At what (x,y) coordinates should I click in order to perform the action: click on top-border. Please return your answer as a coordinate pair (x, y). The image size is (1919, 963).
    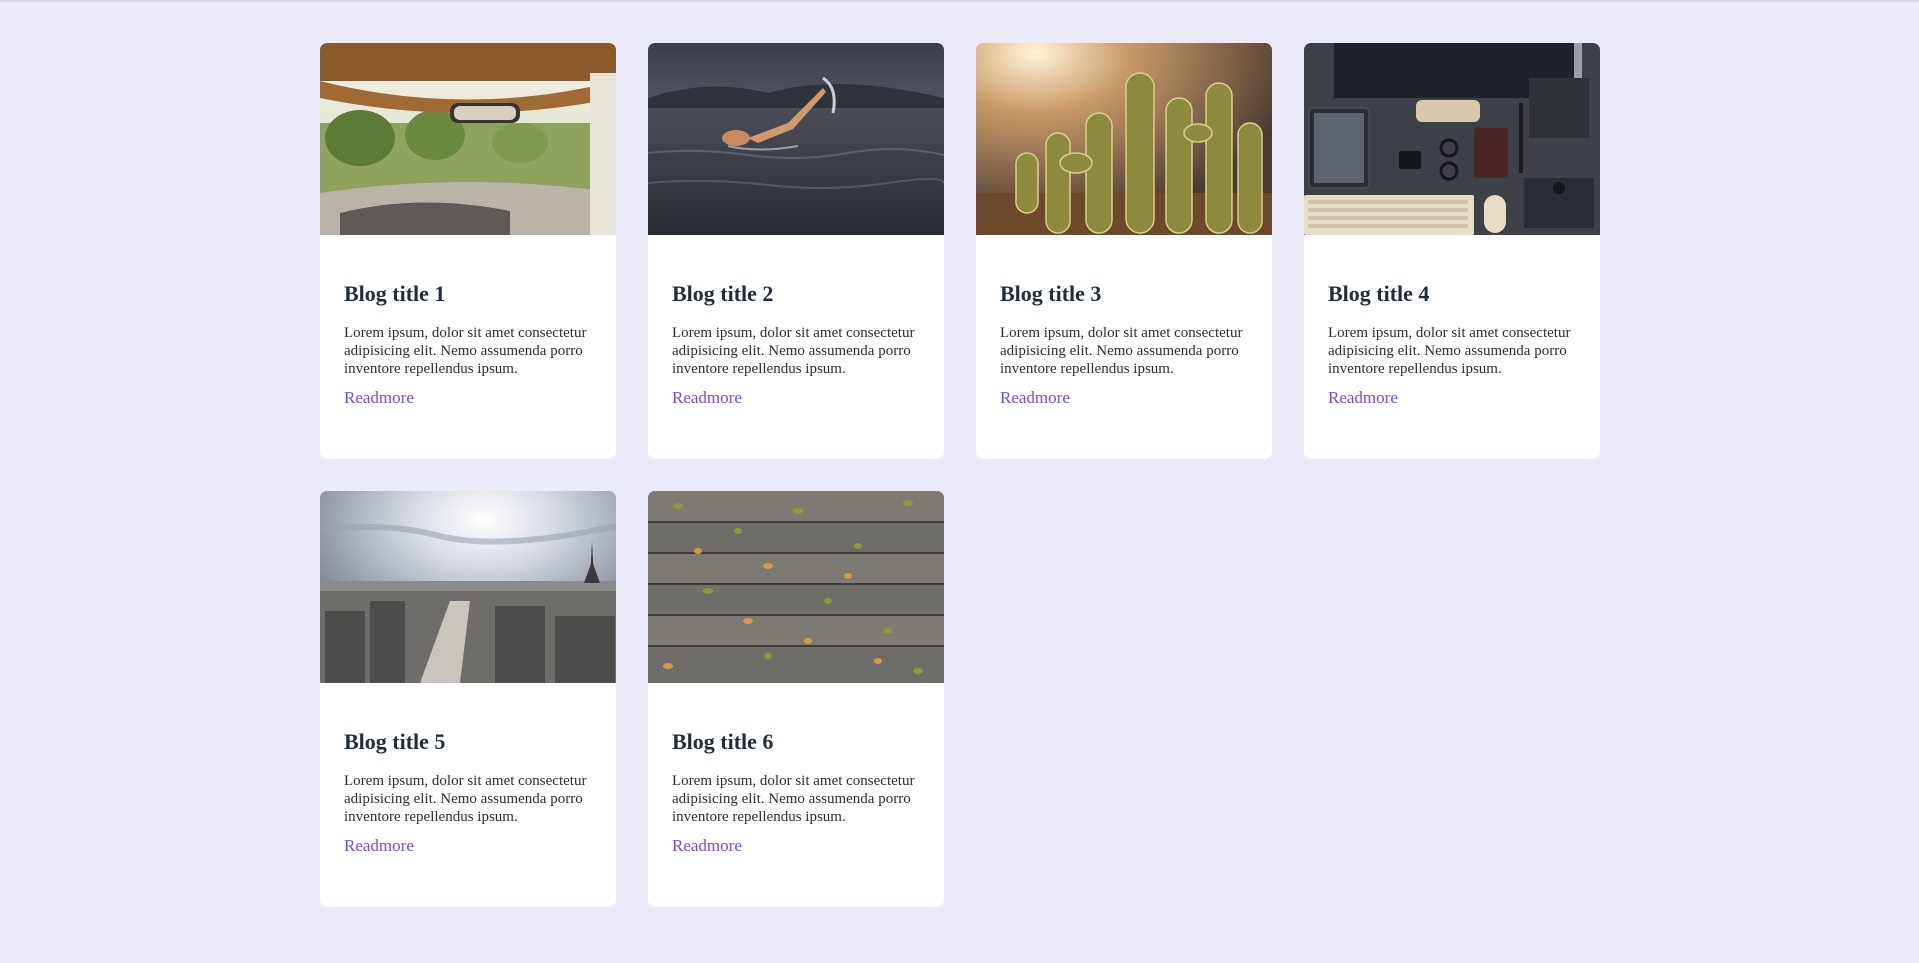
    Looking at the image, I should click on (959, 1).